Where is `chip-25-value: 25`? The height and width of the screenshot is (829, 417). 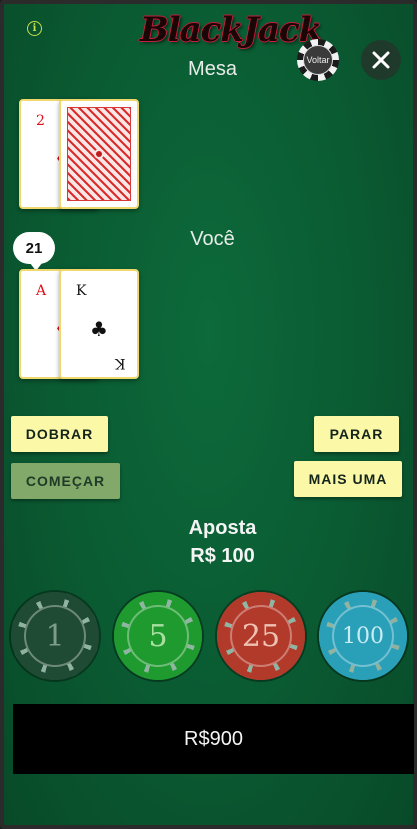 chip-25-value: 25 is located at coordinates (261, 636).